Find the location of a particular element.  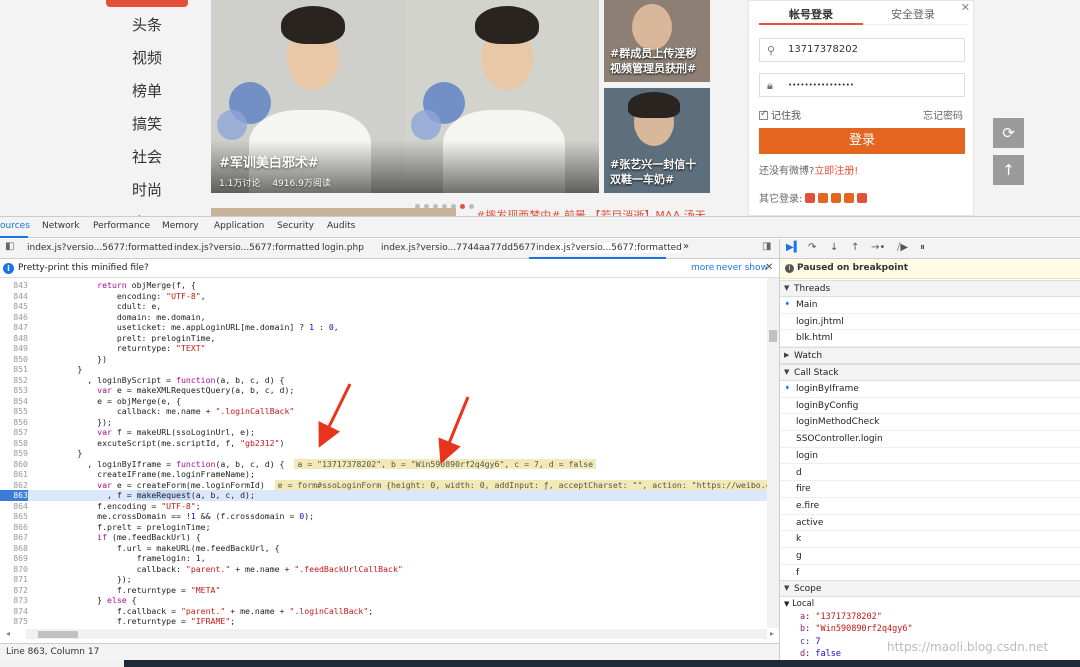

line-number: 863 is located at coordinates (14, 495).